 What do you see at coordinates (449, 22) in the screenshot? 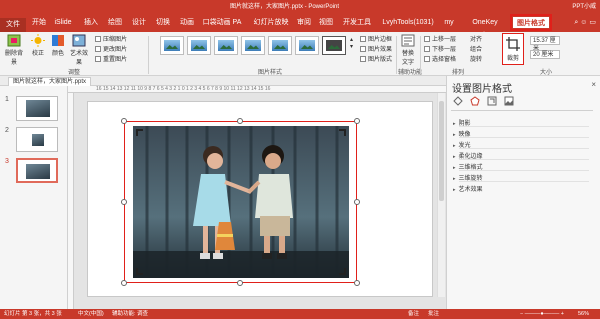
I see `tab-my: my` at bounding box center [449, 22].